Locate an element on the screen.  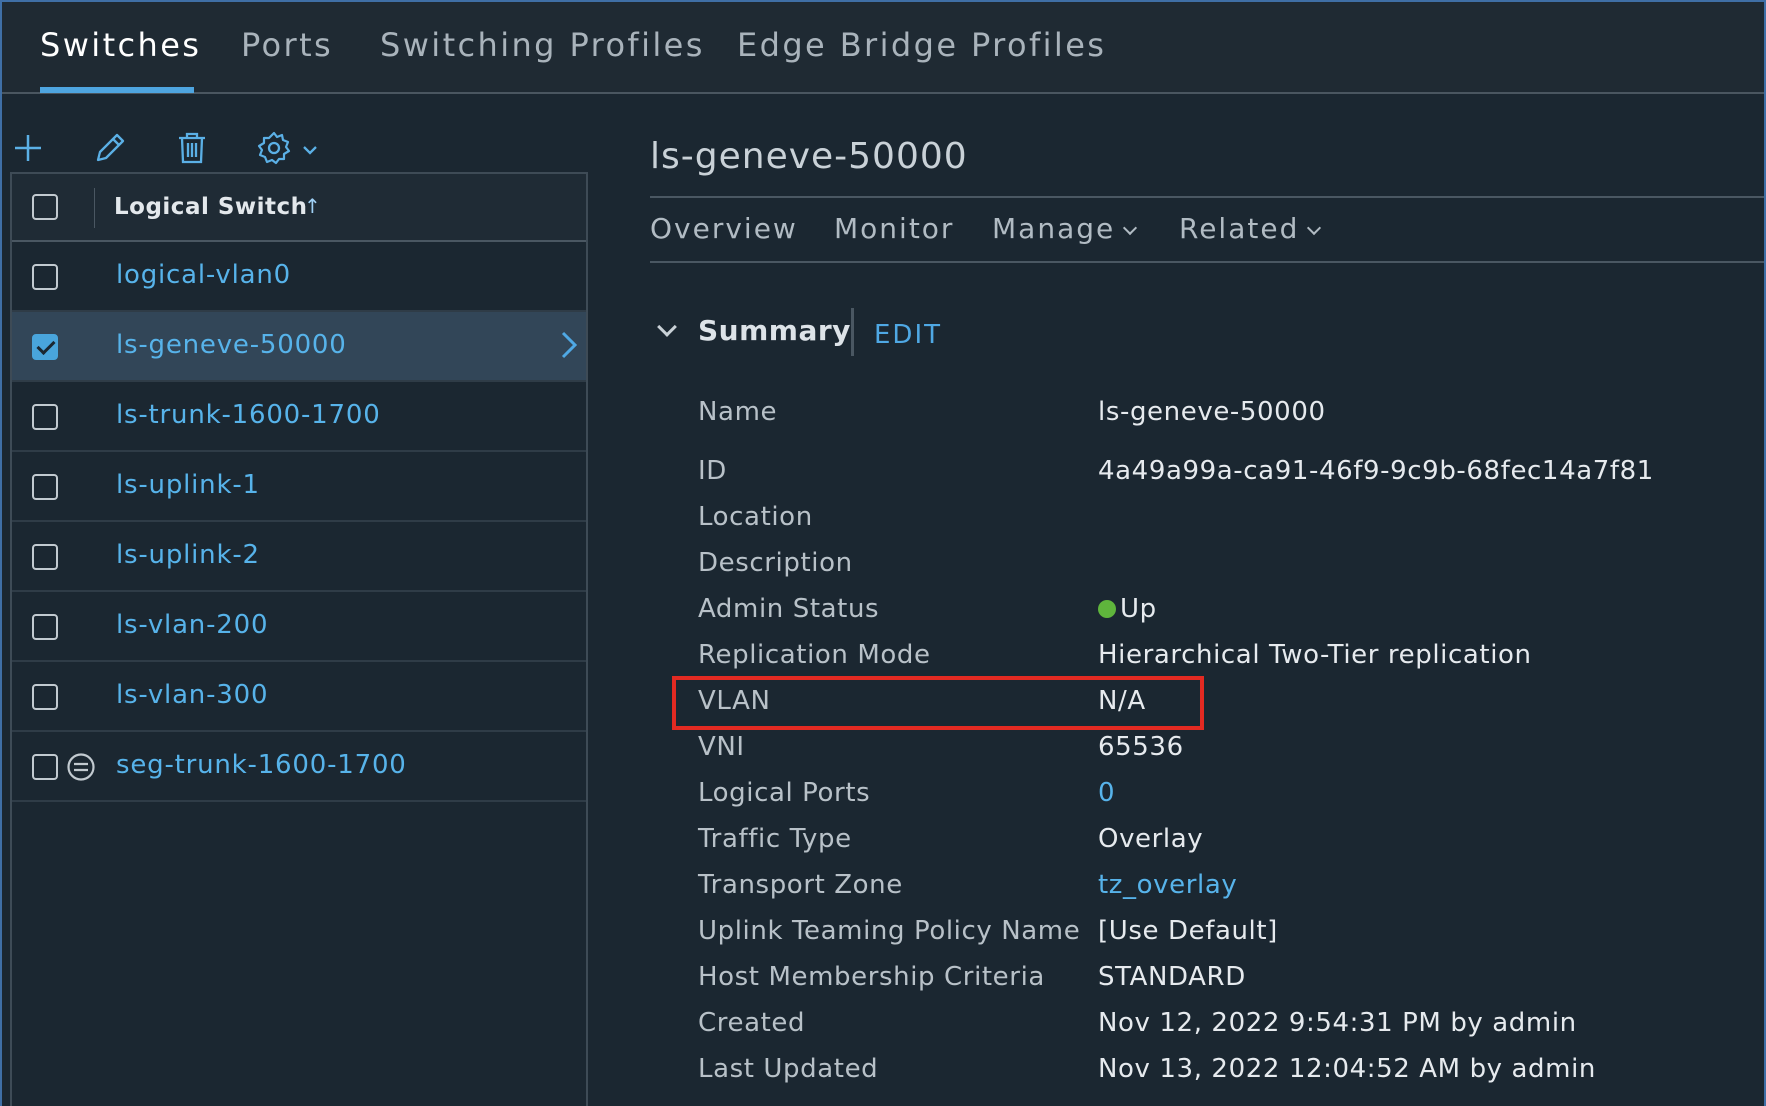
prop-label-created: Created is located at coordinates (752, 1023).